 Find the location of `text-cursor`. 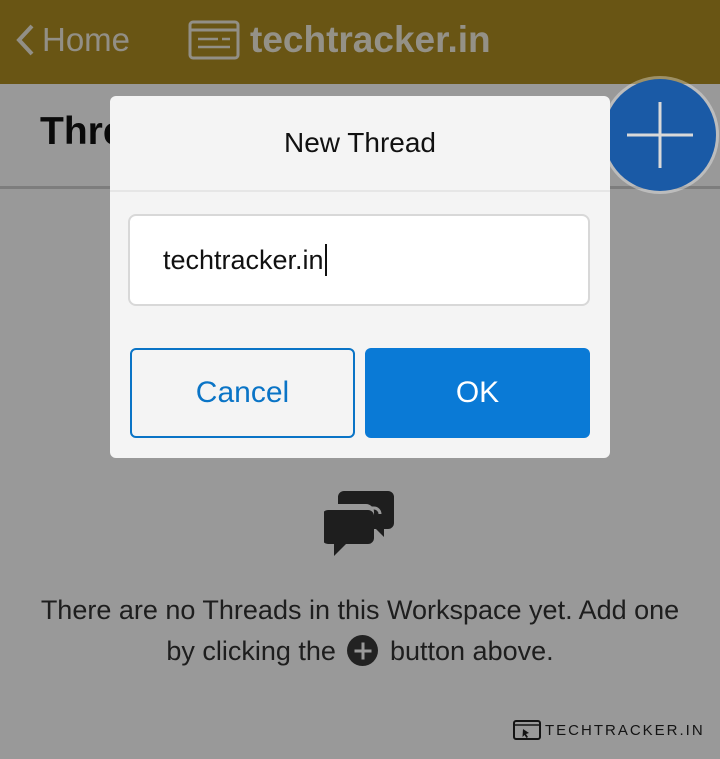

text-cursor is located at coordinates (325, 260).